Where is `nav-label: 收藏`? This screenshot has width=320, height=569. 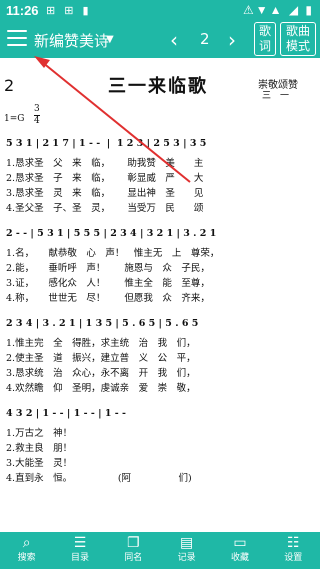 nav-label: 收藏 is located at coordinates (239, 558).